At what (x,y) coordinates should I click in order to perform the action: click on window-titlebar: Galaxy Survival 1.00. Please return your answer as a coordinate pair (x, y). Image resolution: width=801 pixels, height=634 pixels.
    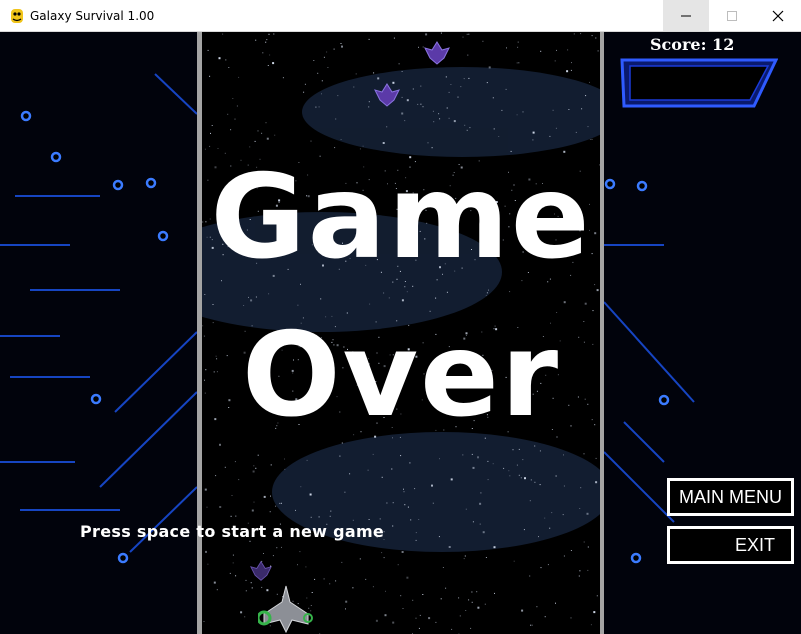
    Looking at the image, I should click on (400, 16).